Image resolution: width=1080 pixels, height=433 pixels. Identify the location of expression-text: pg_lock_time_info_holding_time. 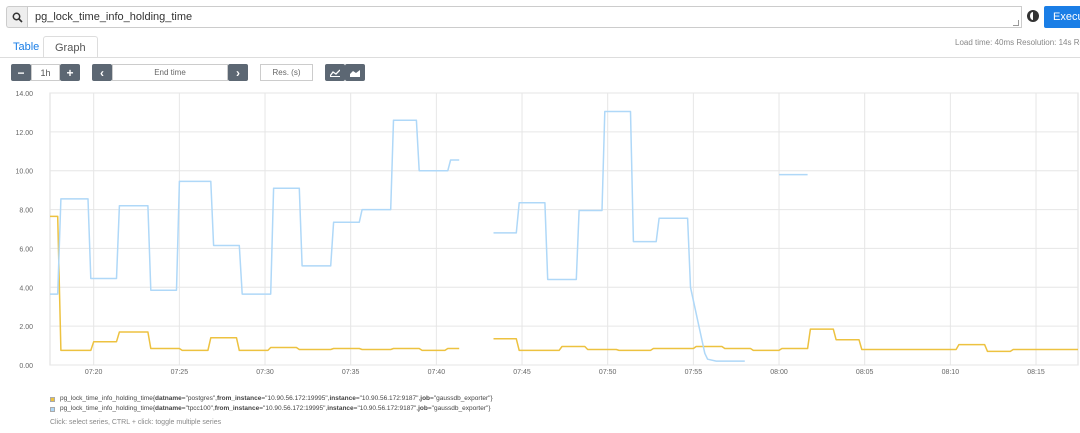
(114, 17).